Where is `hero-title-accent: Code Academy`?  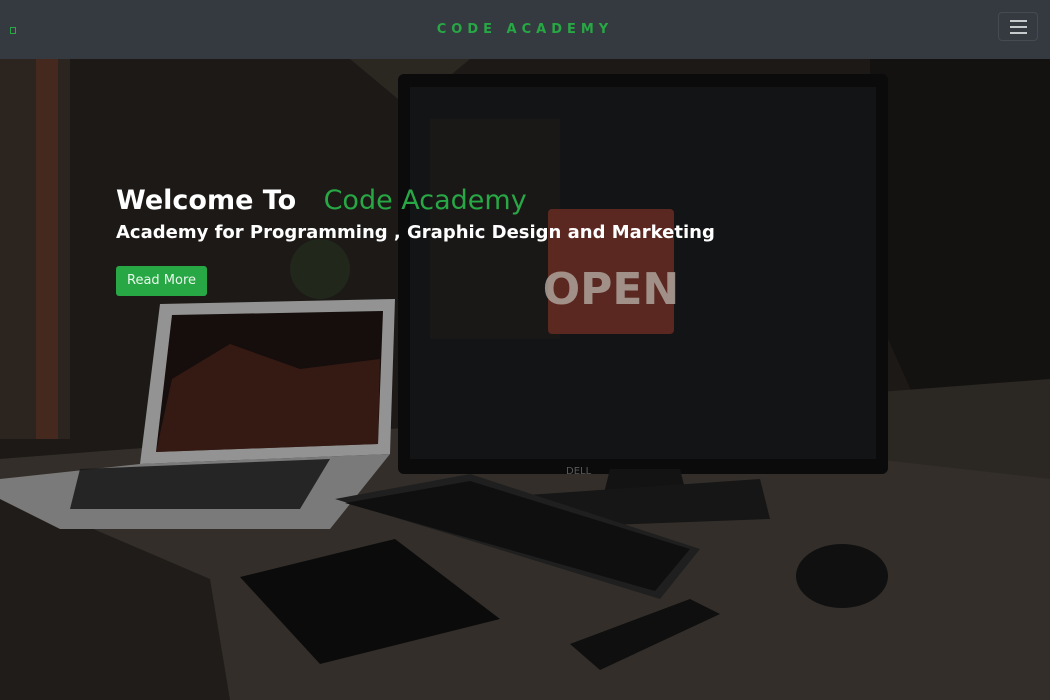 hero-title-accent: Code Academy is located at coordinates (425, 200).